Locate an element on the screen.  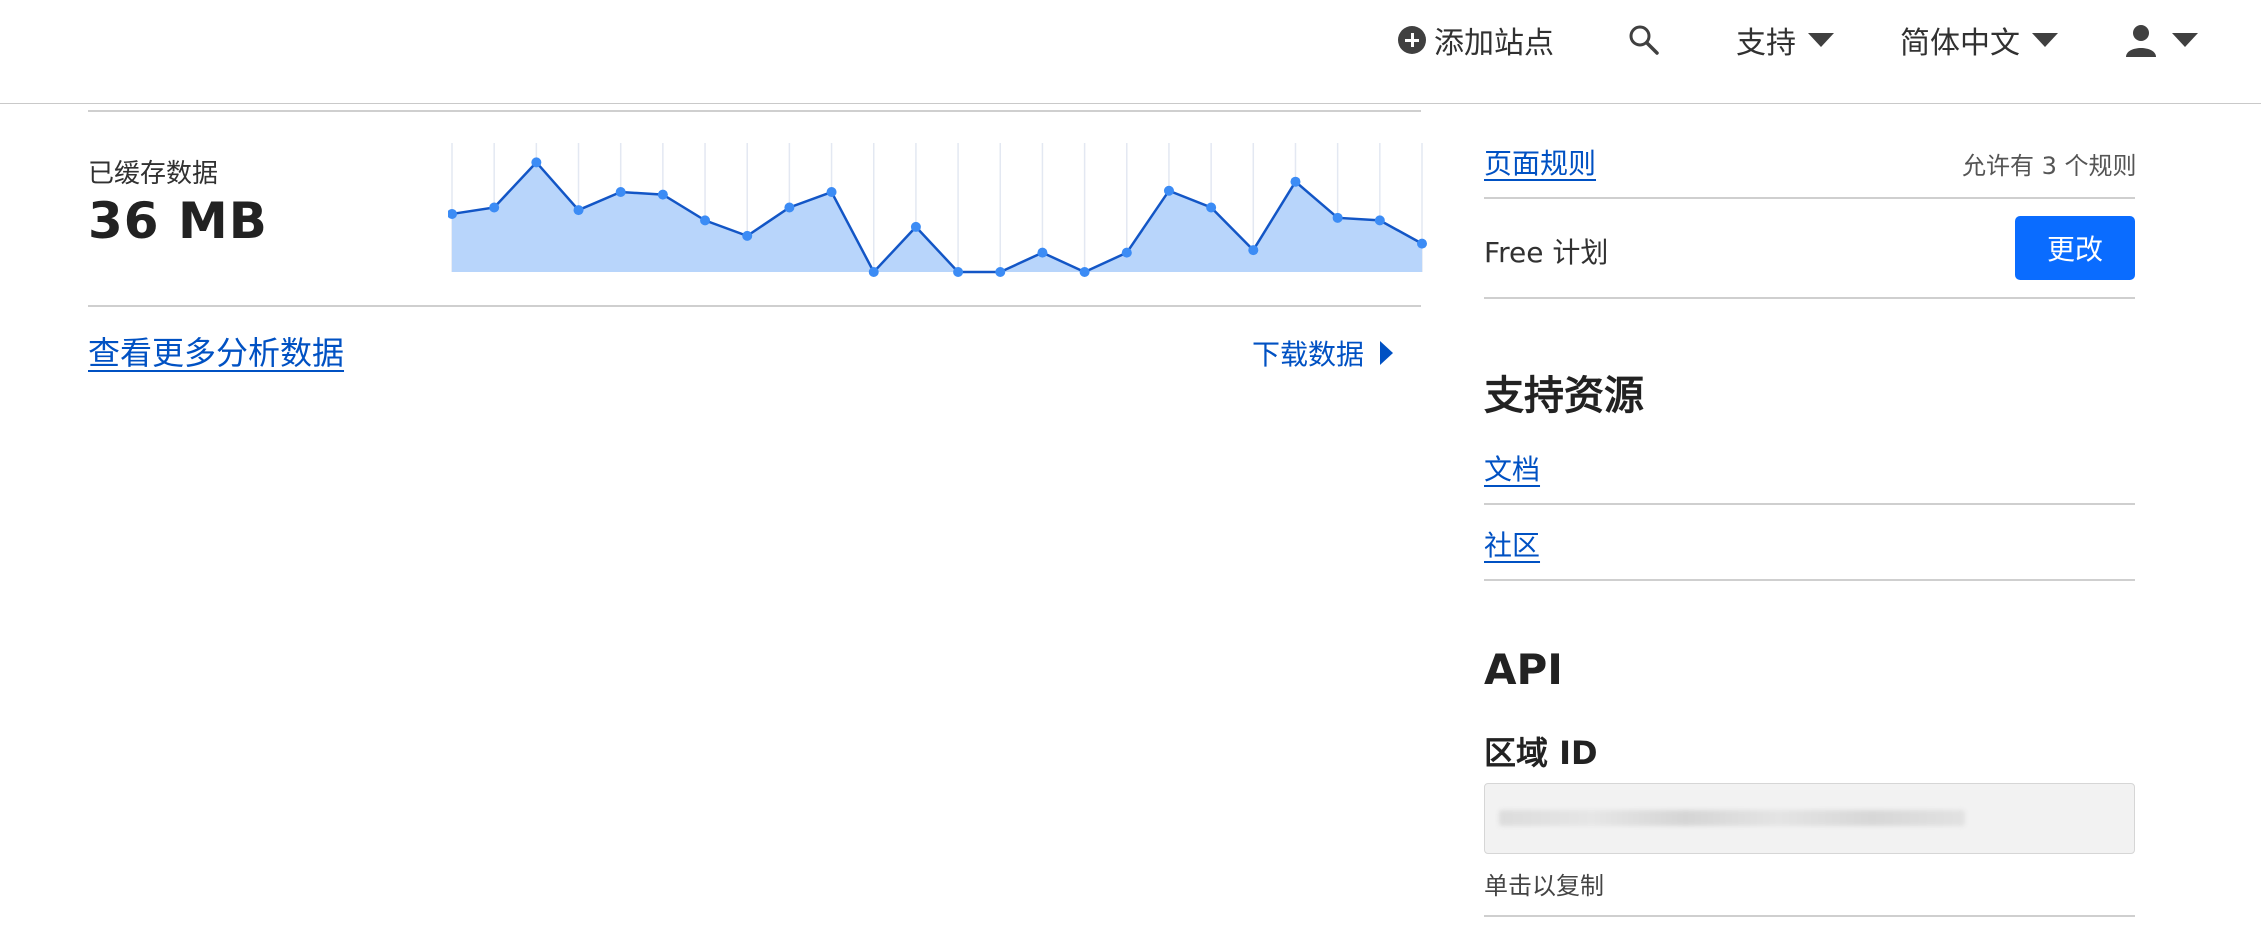
cached-data-value: 36 MB is located at coordinates (178, 221).